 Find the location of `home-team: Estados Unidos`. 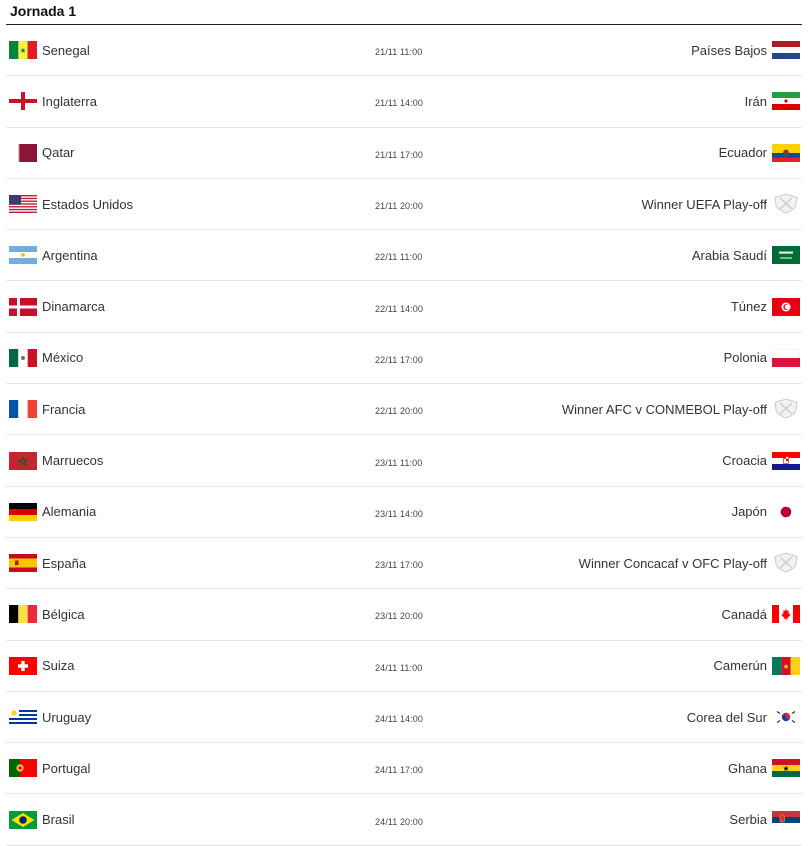

home-team: Estados Unidos is located at coordinates (71, 204).